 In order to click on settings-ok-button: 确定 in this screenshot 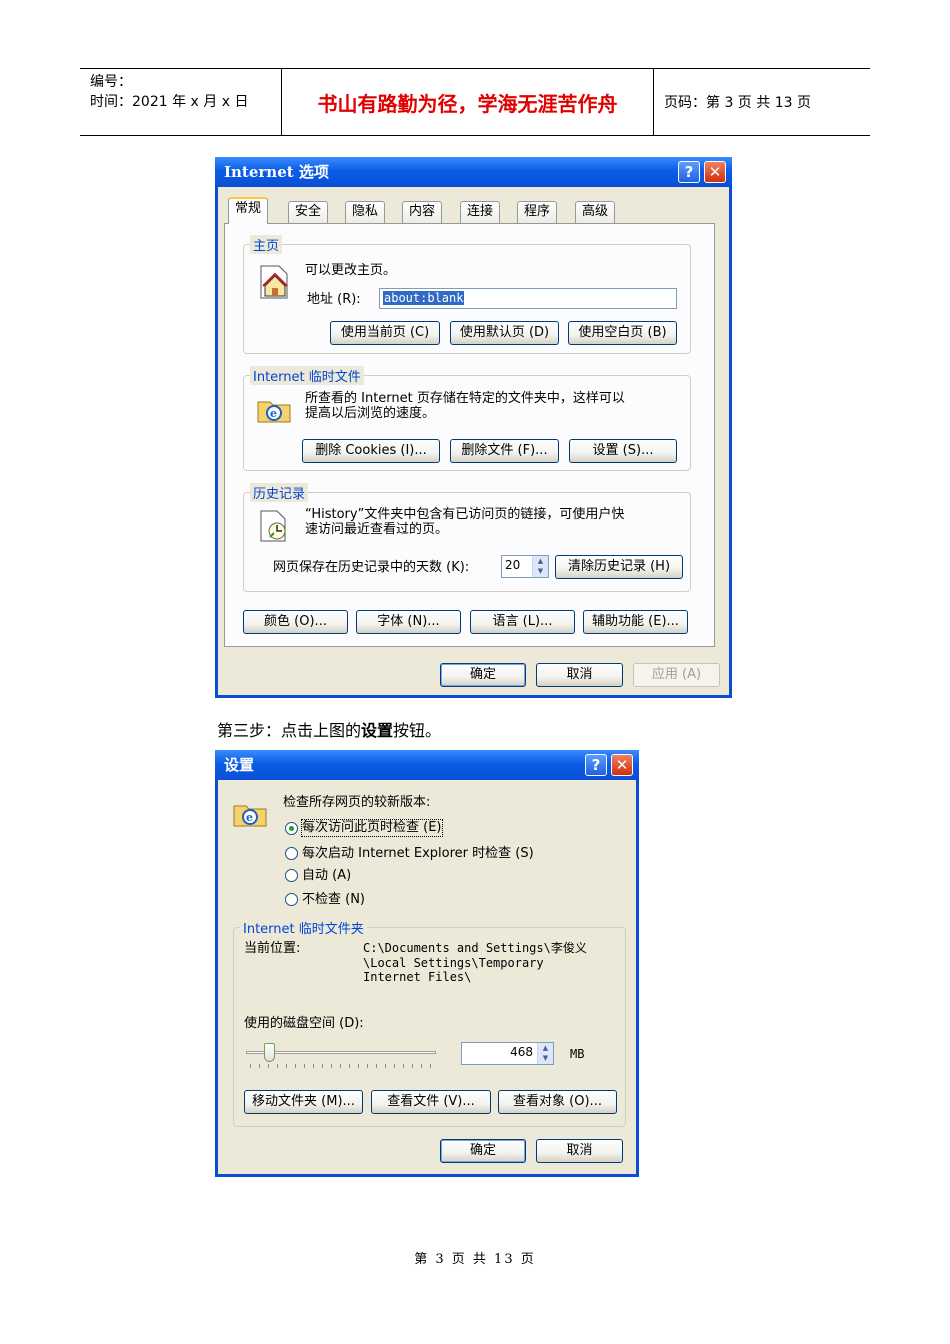, I will do `click(483, 1151)`.